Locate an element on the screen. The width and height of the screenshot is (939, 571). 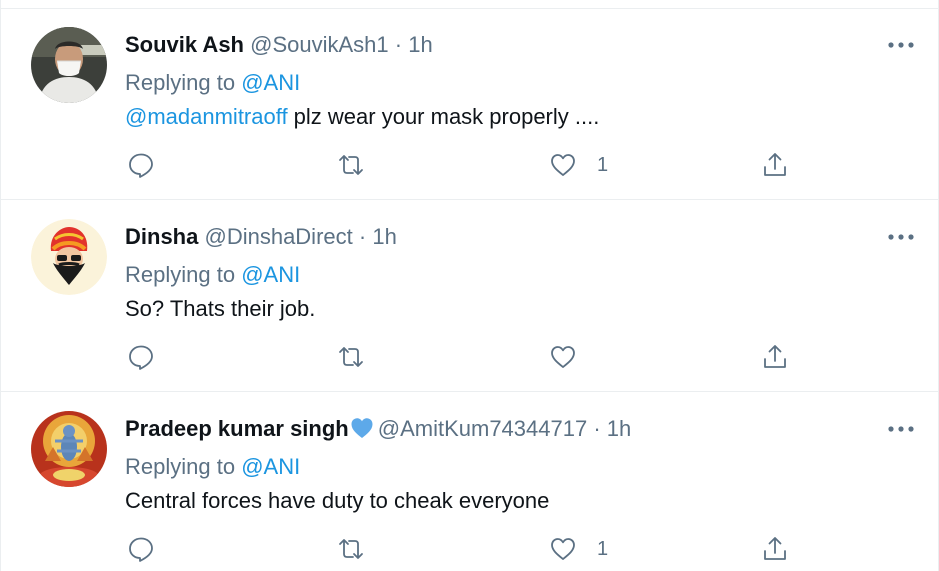
person-with-mask-avatar-icon is located at coordinates (69, 65).